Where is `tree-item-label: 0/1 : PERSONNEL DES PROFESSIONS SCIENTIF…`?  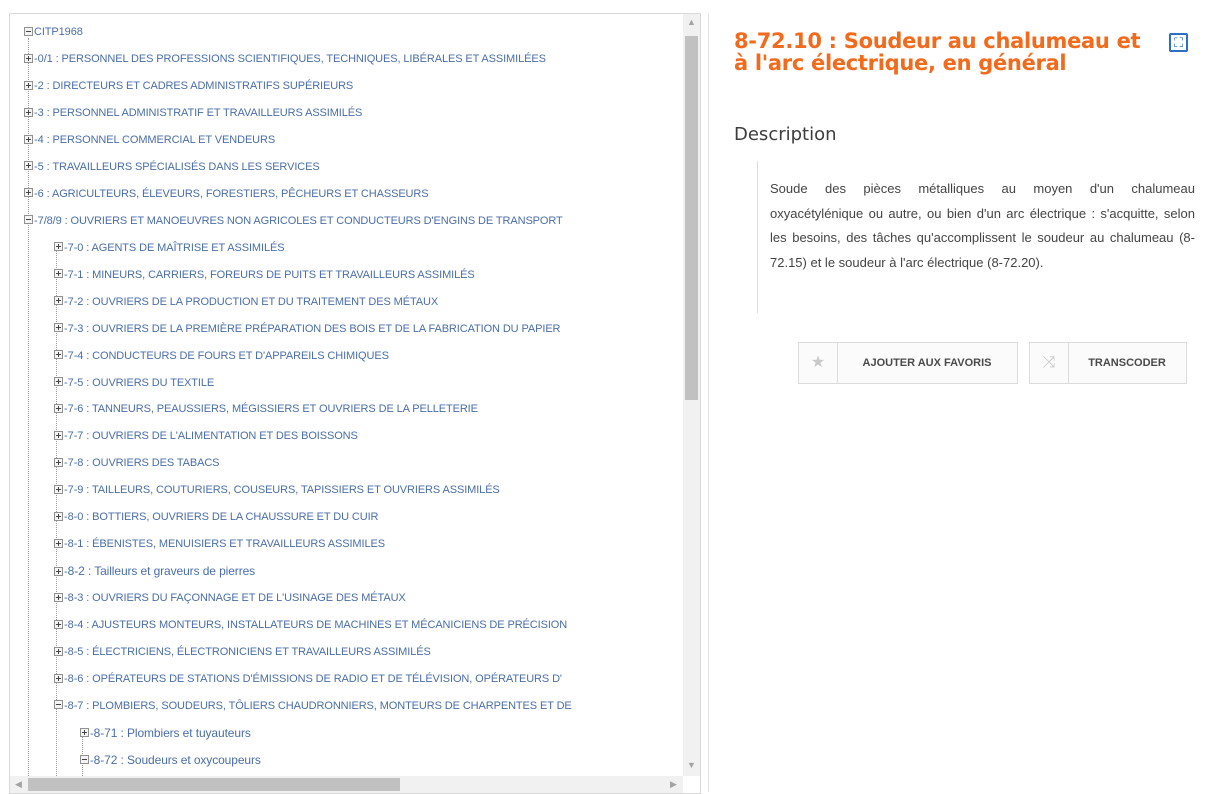 tree-item-label: 0/1 : PERSONNEL DES PROFESSIONS SCIENTIF… is located at coordinates (292, 59).